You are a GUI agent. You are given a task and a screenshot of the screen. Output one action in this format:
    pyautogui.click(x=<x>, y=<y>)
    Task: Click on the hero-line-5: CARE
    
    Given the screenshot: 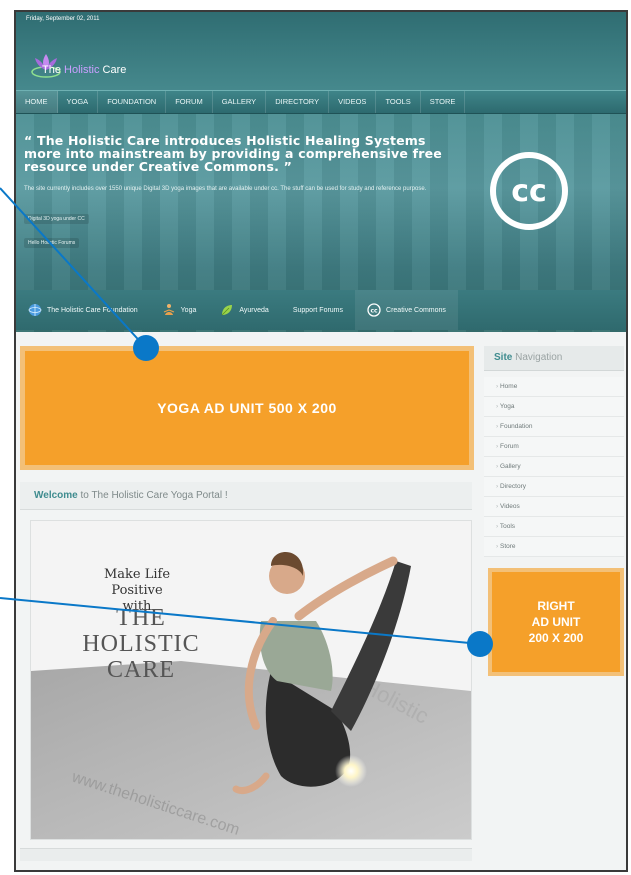 What is the action you would take?
    pyautogui.click(x=140, y=670)
    